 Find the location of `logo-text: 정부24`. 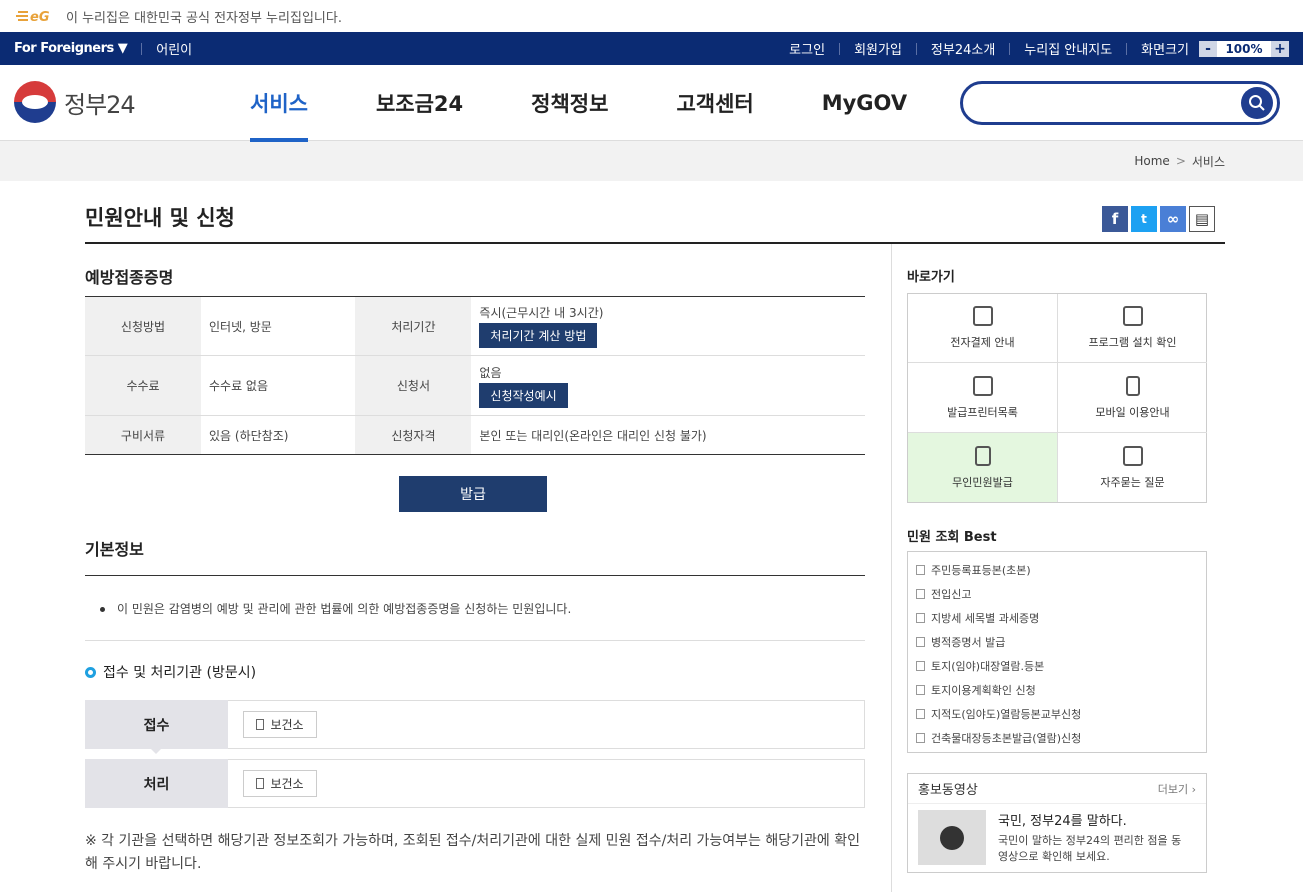

logo-text: 정부24 is located at coordinates (100, 104).